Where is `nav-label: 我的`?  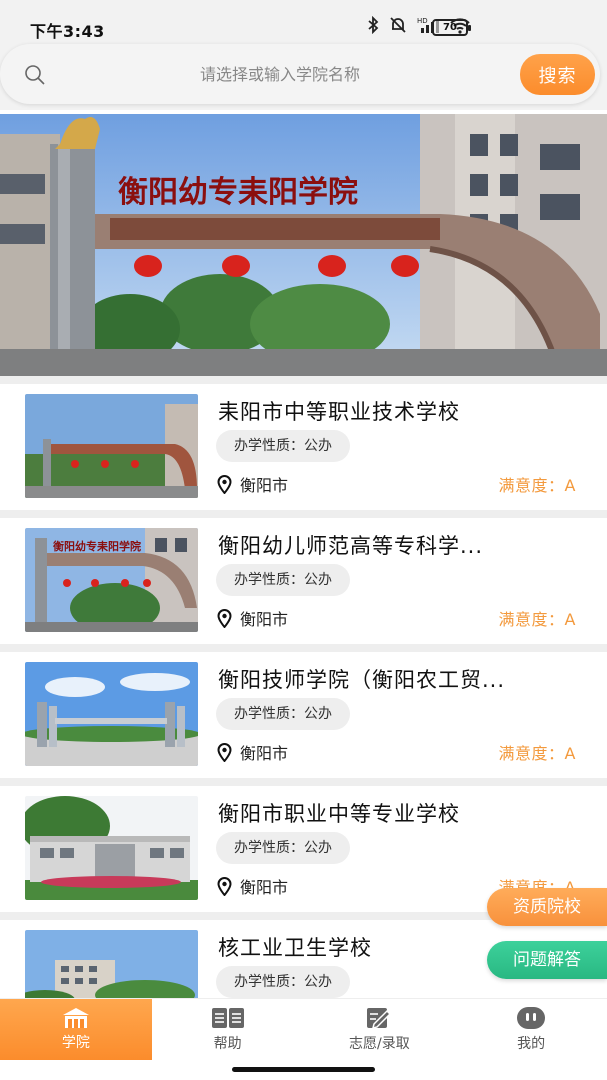 nav-label: 我的 is located at coordinates (531, 1044).